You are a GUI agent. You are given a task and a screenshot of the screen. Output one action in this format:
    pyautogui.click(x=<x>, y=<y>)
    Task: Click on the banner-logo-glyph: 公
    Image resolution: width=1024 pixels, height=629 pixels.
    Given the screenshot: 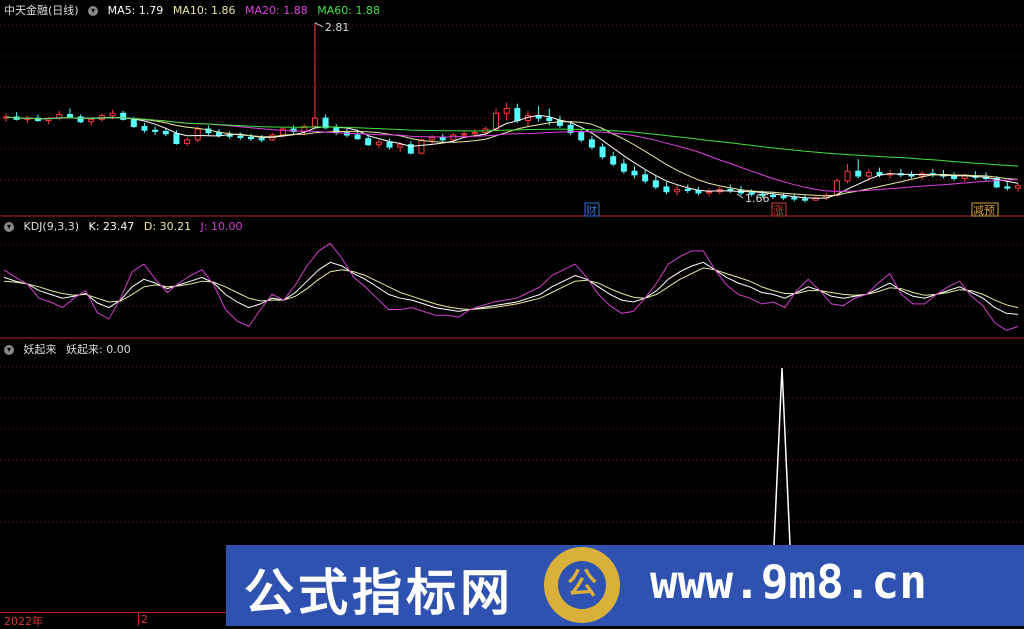 What is the action you would take?
    pyautogui.click(x=582, y=585)
    